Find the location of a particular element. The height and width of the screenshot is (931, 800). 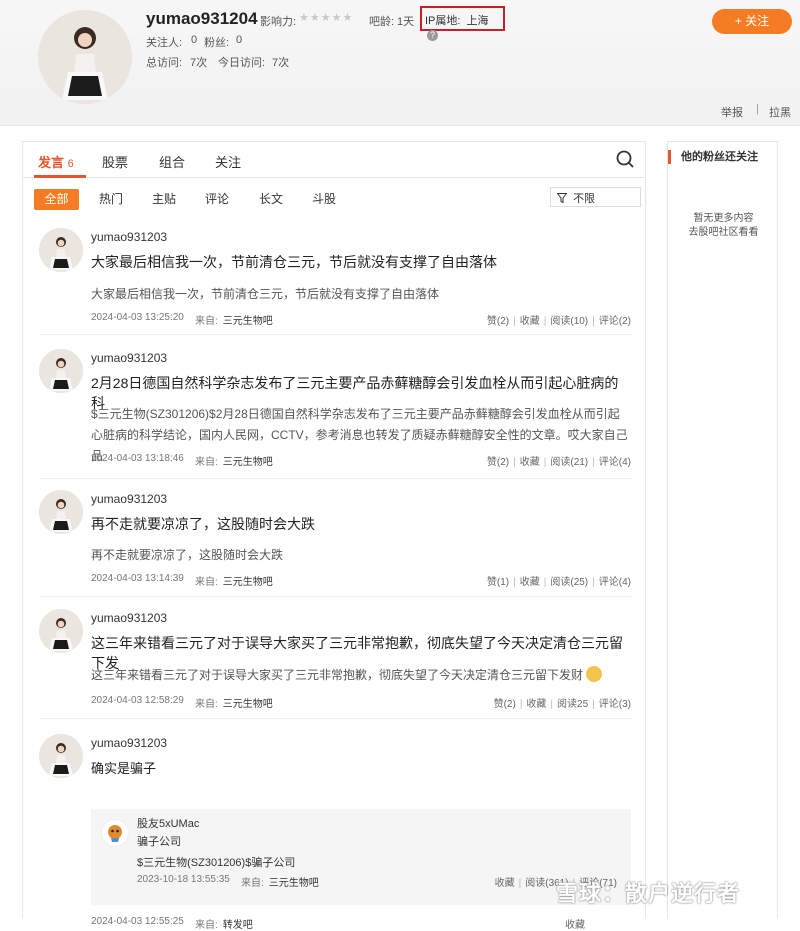

repost-username: 股友5xUMac is located at coordinates (168, 823).